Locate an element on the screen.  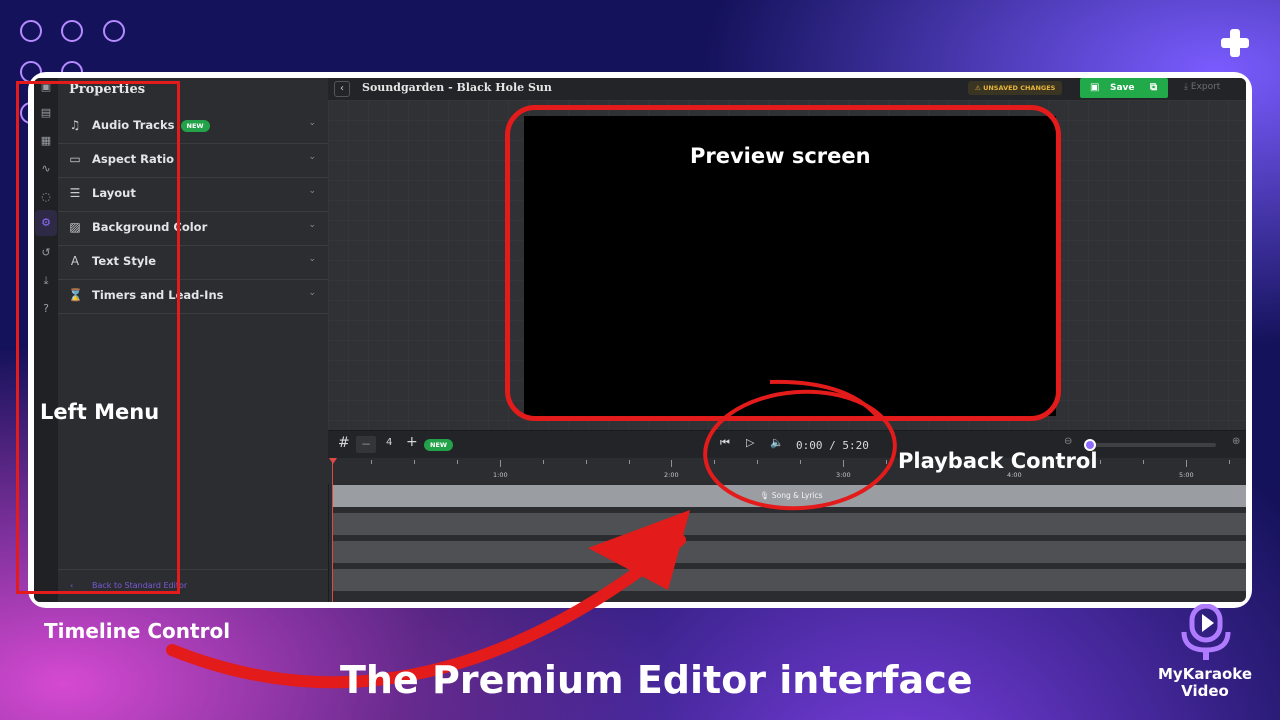
zoom-out-icon: ⊖ is located at coordinates (1068, 441).